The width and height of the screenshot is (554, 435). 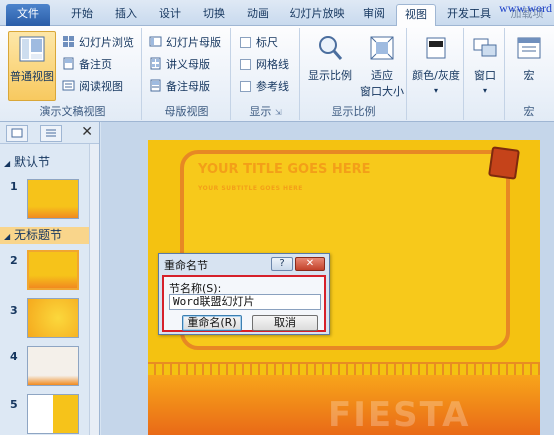 What do you see at coordinates (14, 356) in the screenshot?
I see `slide-number: 4` at bounding box center [14, 356].